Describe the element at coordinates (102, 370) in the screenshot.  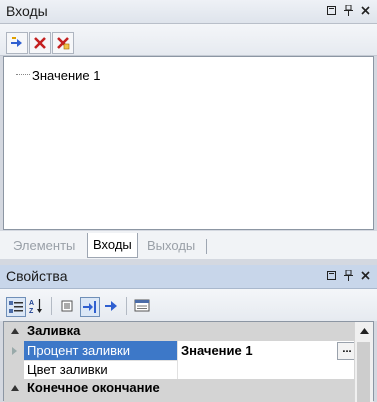
I see `property-name: Цвет заливки` at that location.